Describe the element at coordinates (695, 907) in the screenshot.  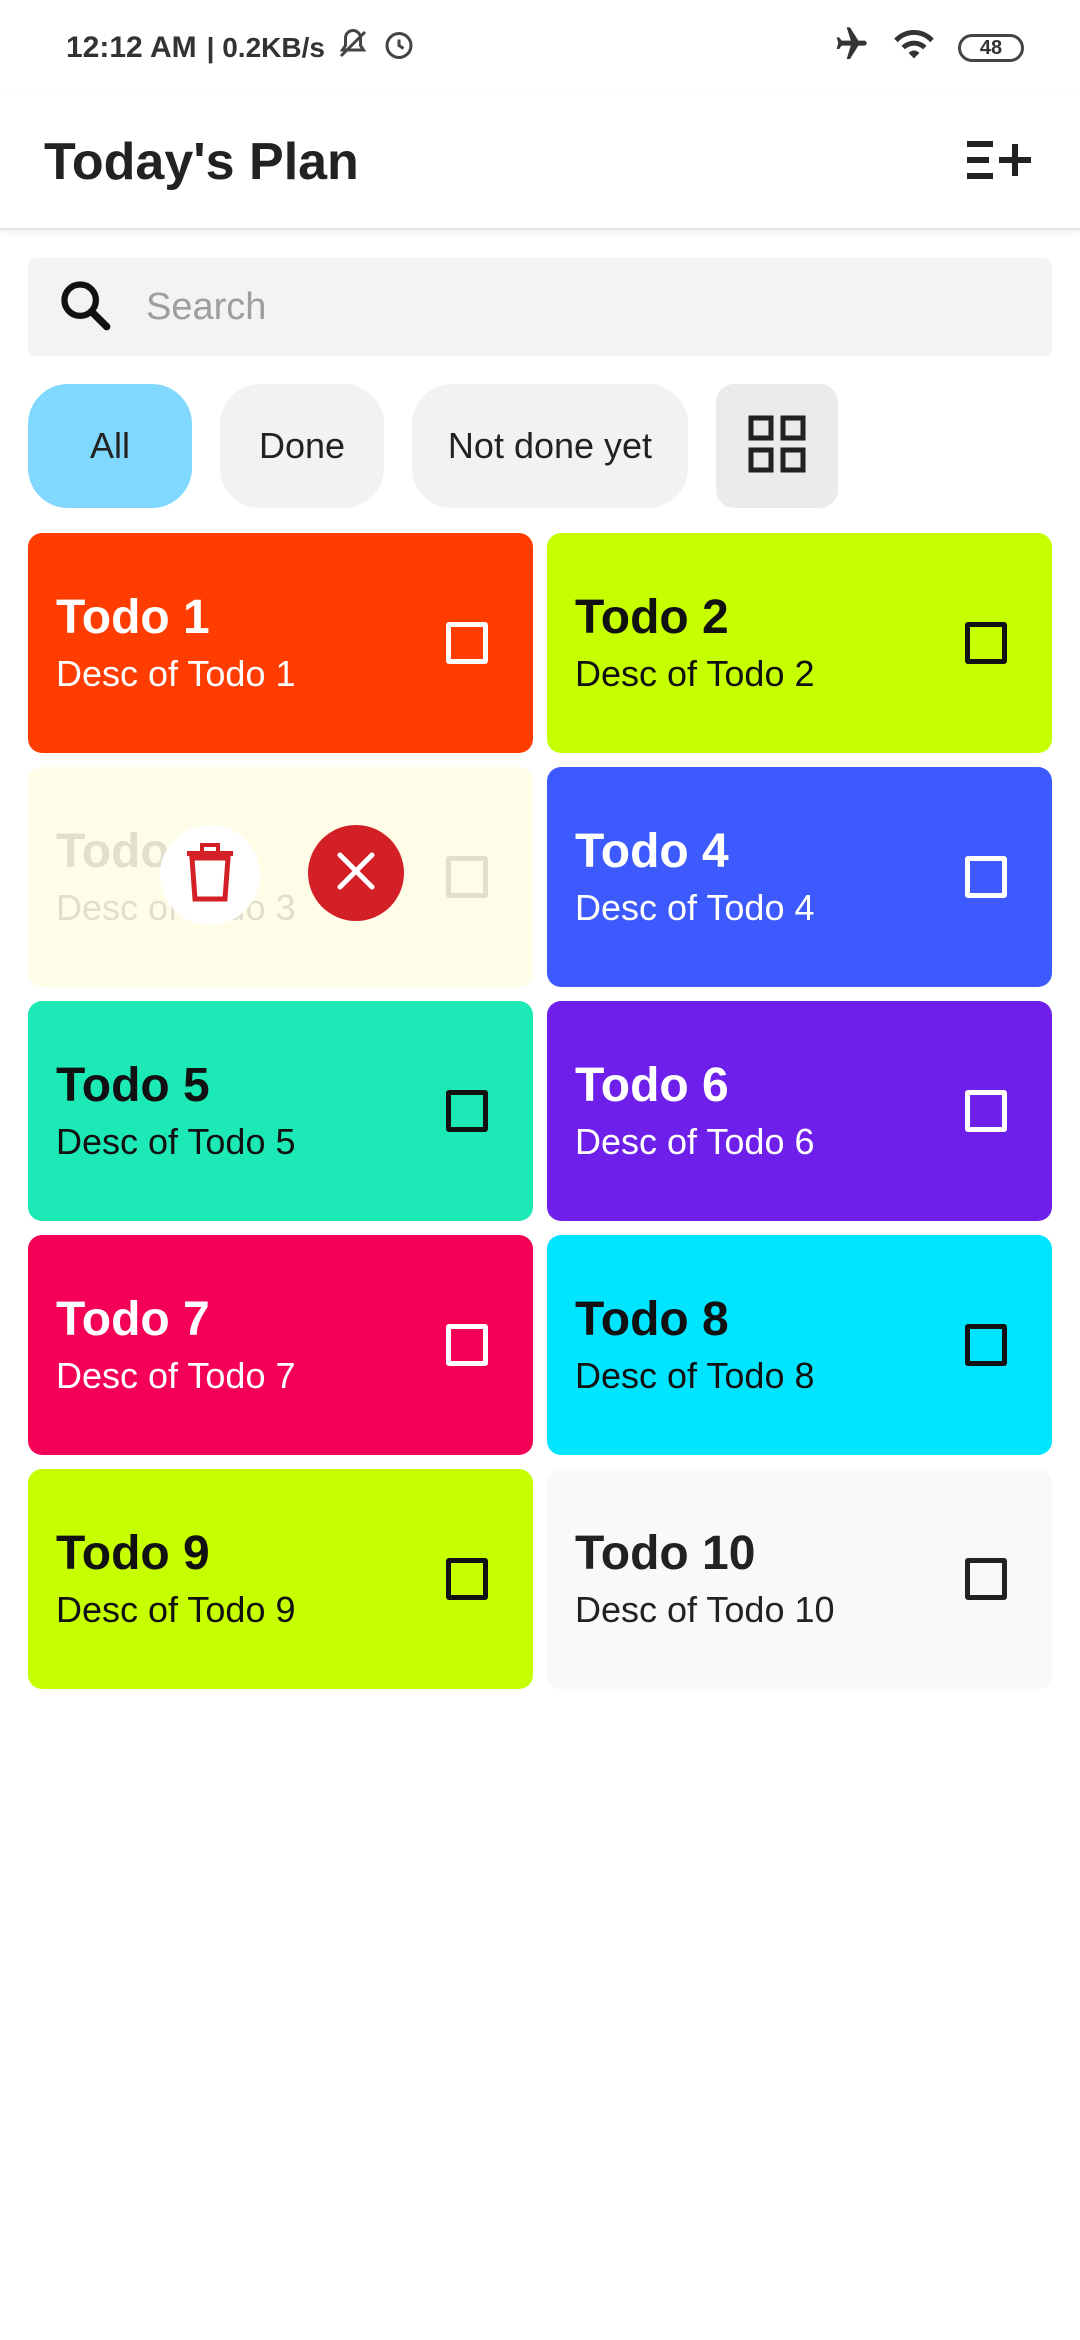
I see `todo-desc: Desc of Todo 4` at that location.